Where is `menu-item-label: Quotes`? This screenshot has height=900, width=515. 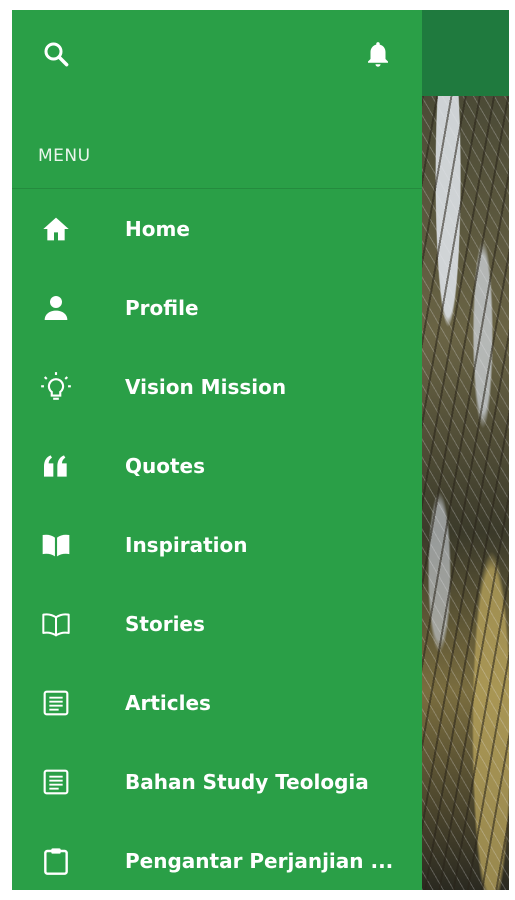 menu-item-label: Quotes is located at coordinates (165, 465).